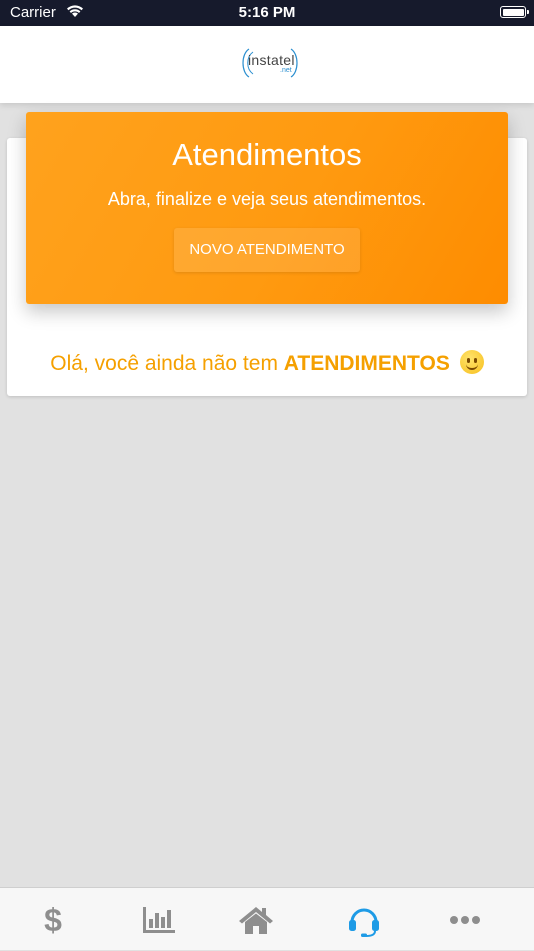 The width and height of the screenshot is (534, 951). I want to click on empty-state-message: Olá, você ainda não tem ATENDIMENTOS, so click(267, 363).